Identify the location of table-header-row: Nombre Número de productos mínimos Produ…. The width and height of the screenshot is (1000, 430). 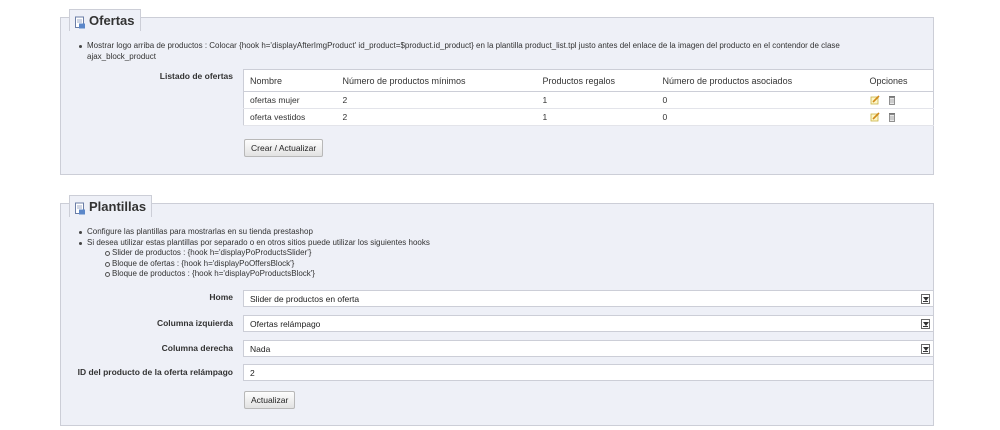
(588, 80).